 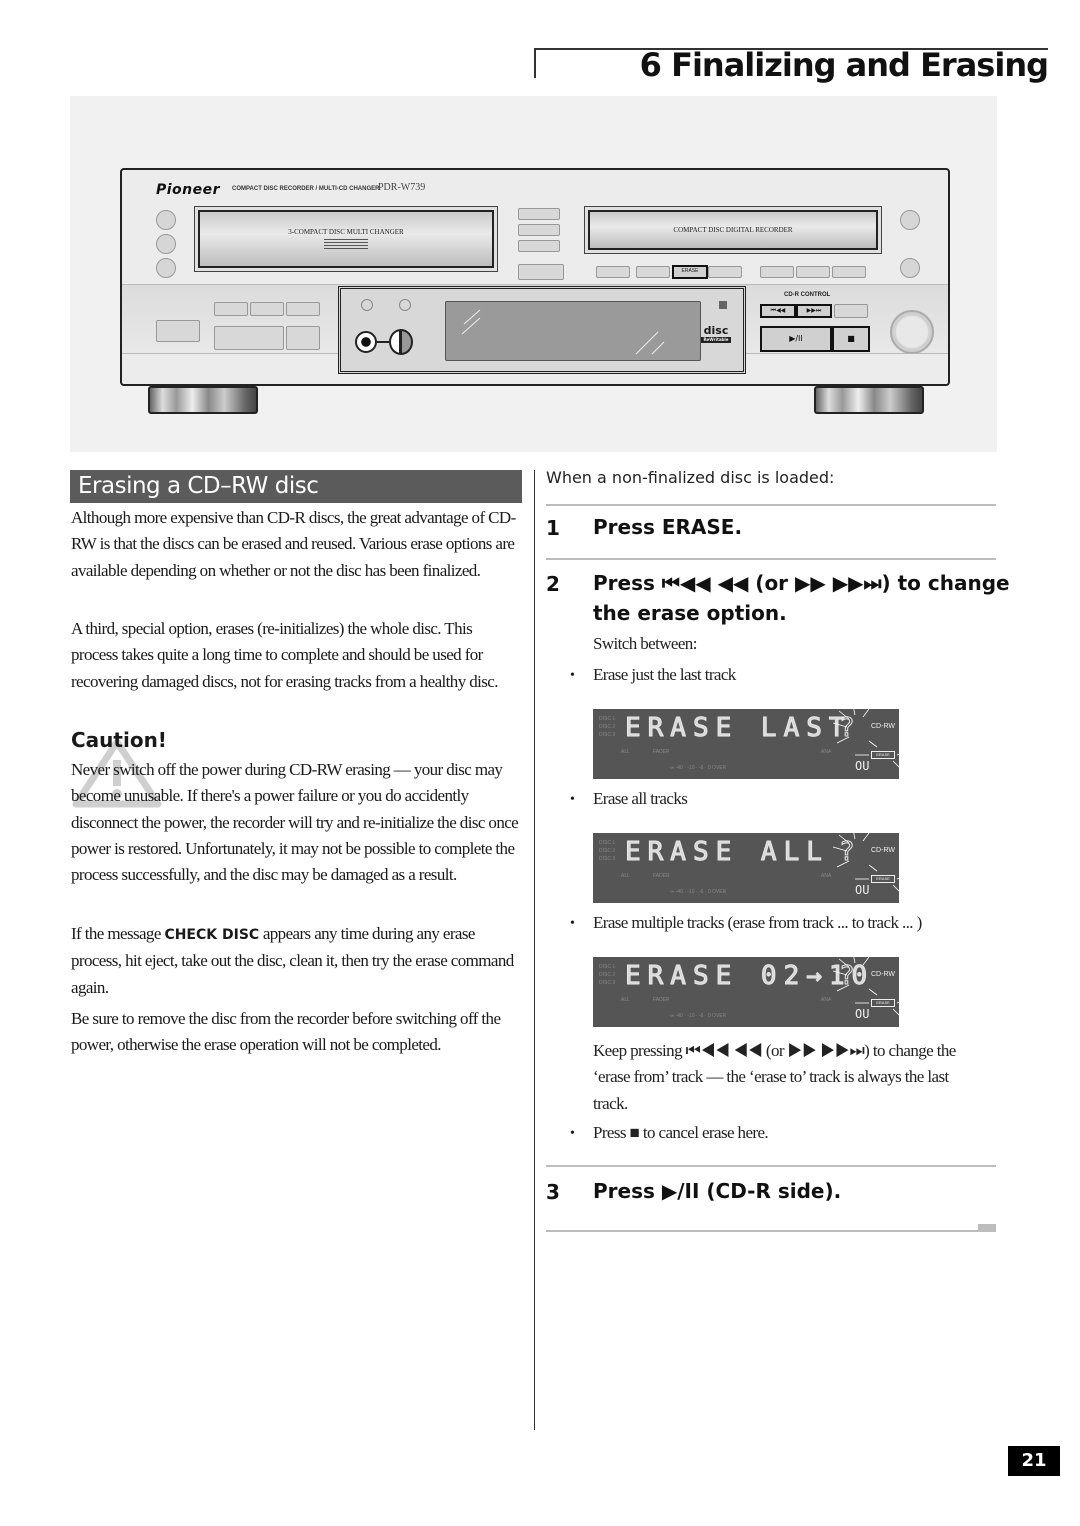 I want to click on page-number: 21, so click(x=1034, y=1461).